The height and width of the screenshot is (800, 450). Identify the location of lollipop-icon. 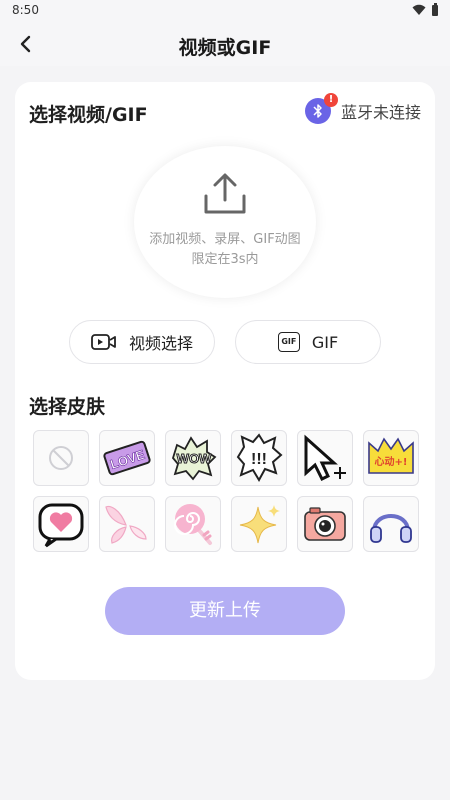
(193, 524).